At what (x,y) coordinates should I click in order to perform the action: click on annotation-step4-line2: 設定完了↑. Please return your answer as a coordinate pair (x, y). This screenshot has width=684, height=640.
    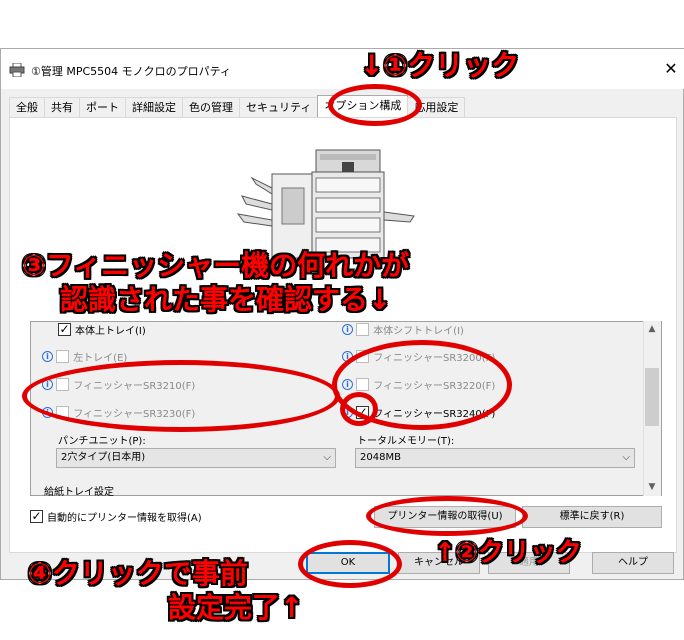
    Looking at the image, I should click on (236, 607).